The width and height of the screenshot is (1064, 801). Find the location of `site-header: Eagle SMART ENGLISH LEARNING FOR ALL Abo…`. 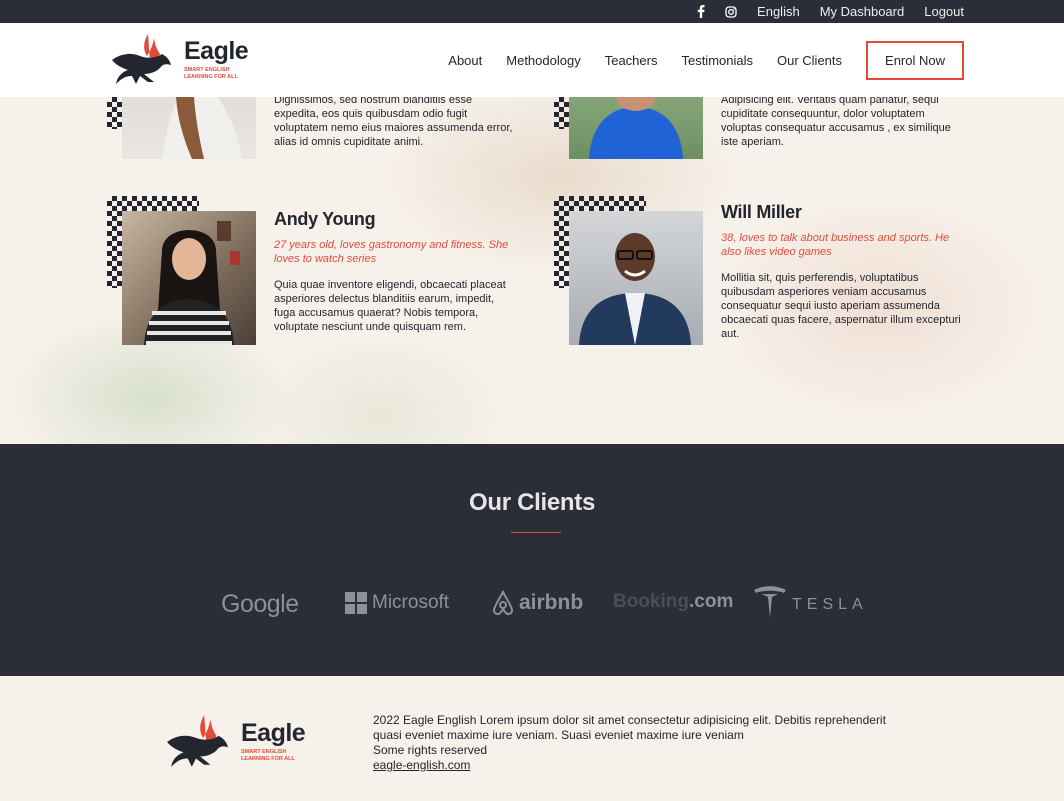

site-header: Eagle SMART ENGLISH LEARNING FOR ALL Abo… is located at coordinates (532, 60).